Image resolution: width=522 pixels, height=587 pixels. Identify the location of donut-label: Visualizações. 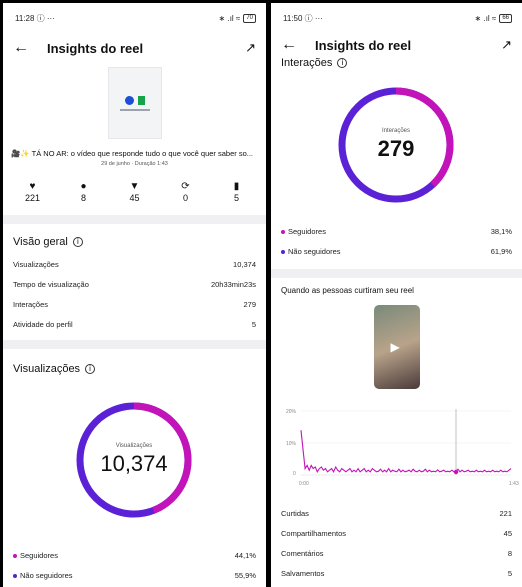
(134, 446).